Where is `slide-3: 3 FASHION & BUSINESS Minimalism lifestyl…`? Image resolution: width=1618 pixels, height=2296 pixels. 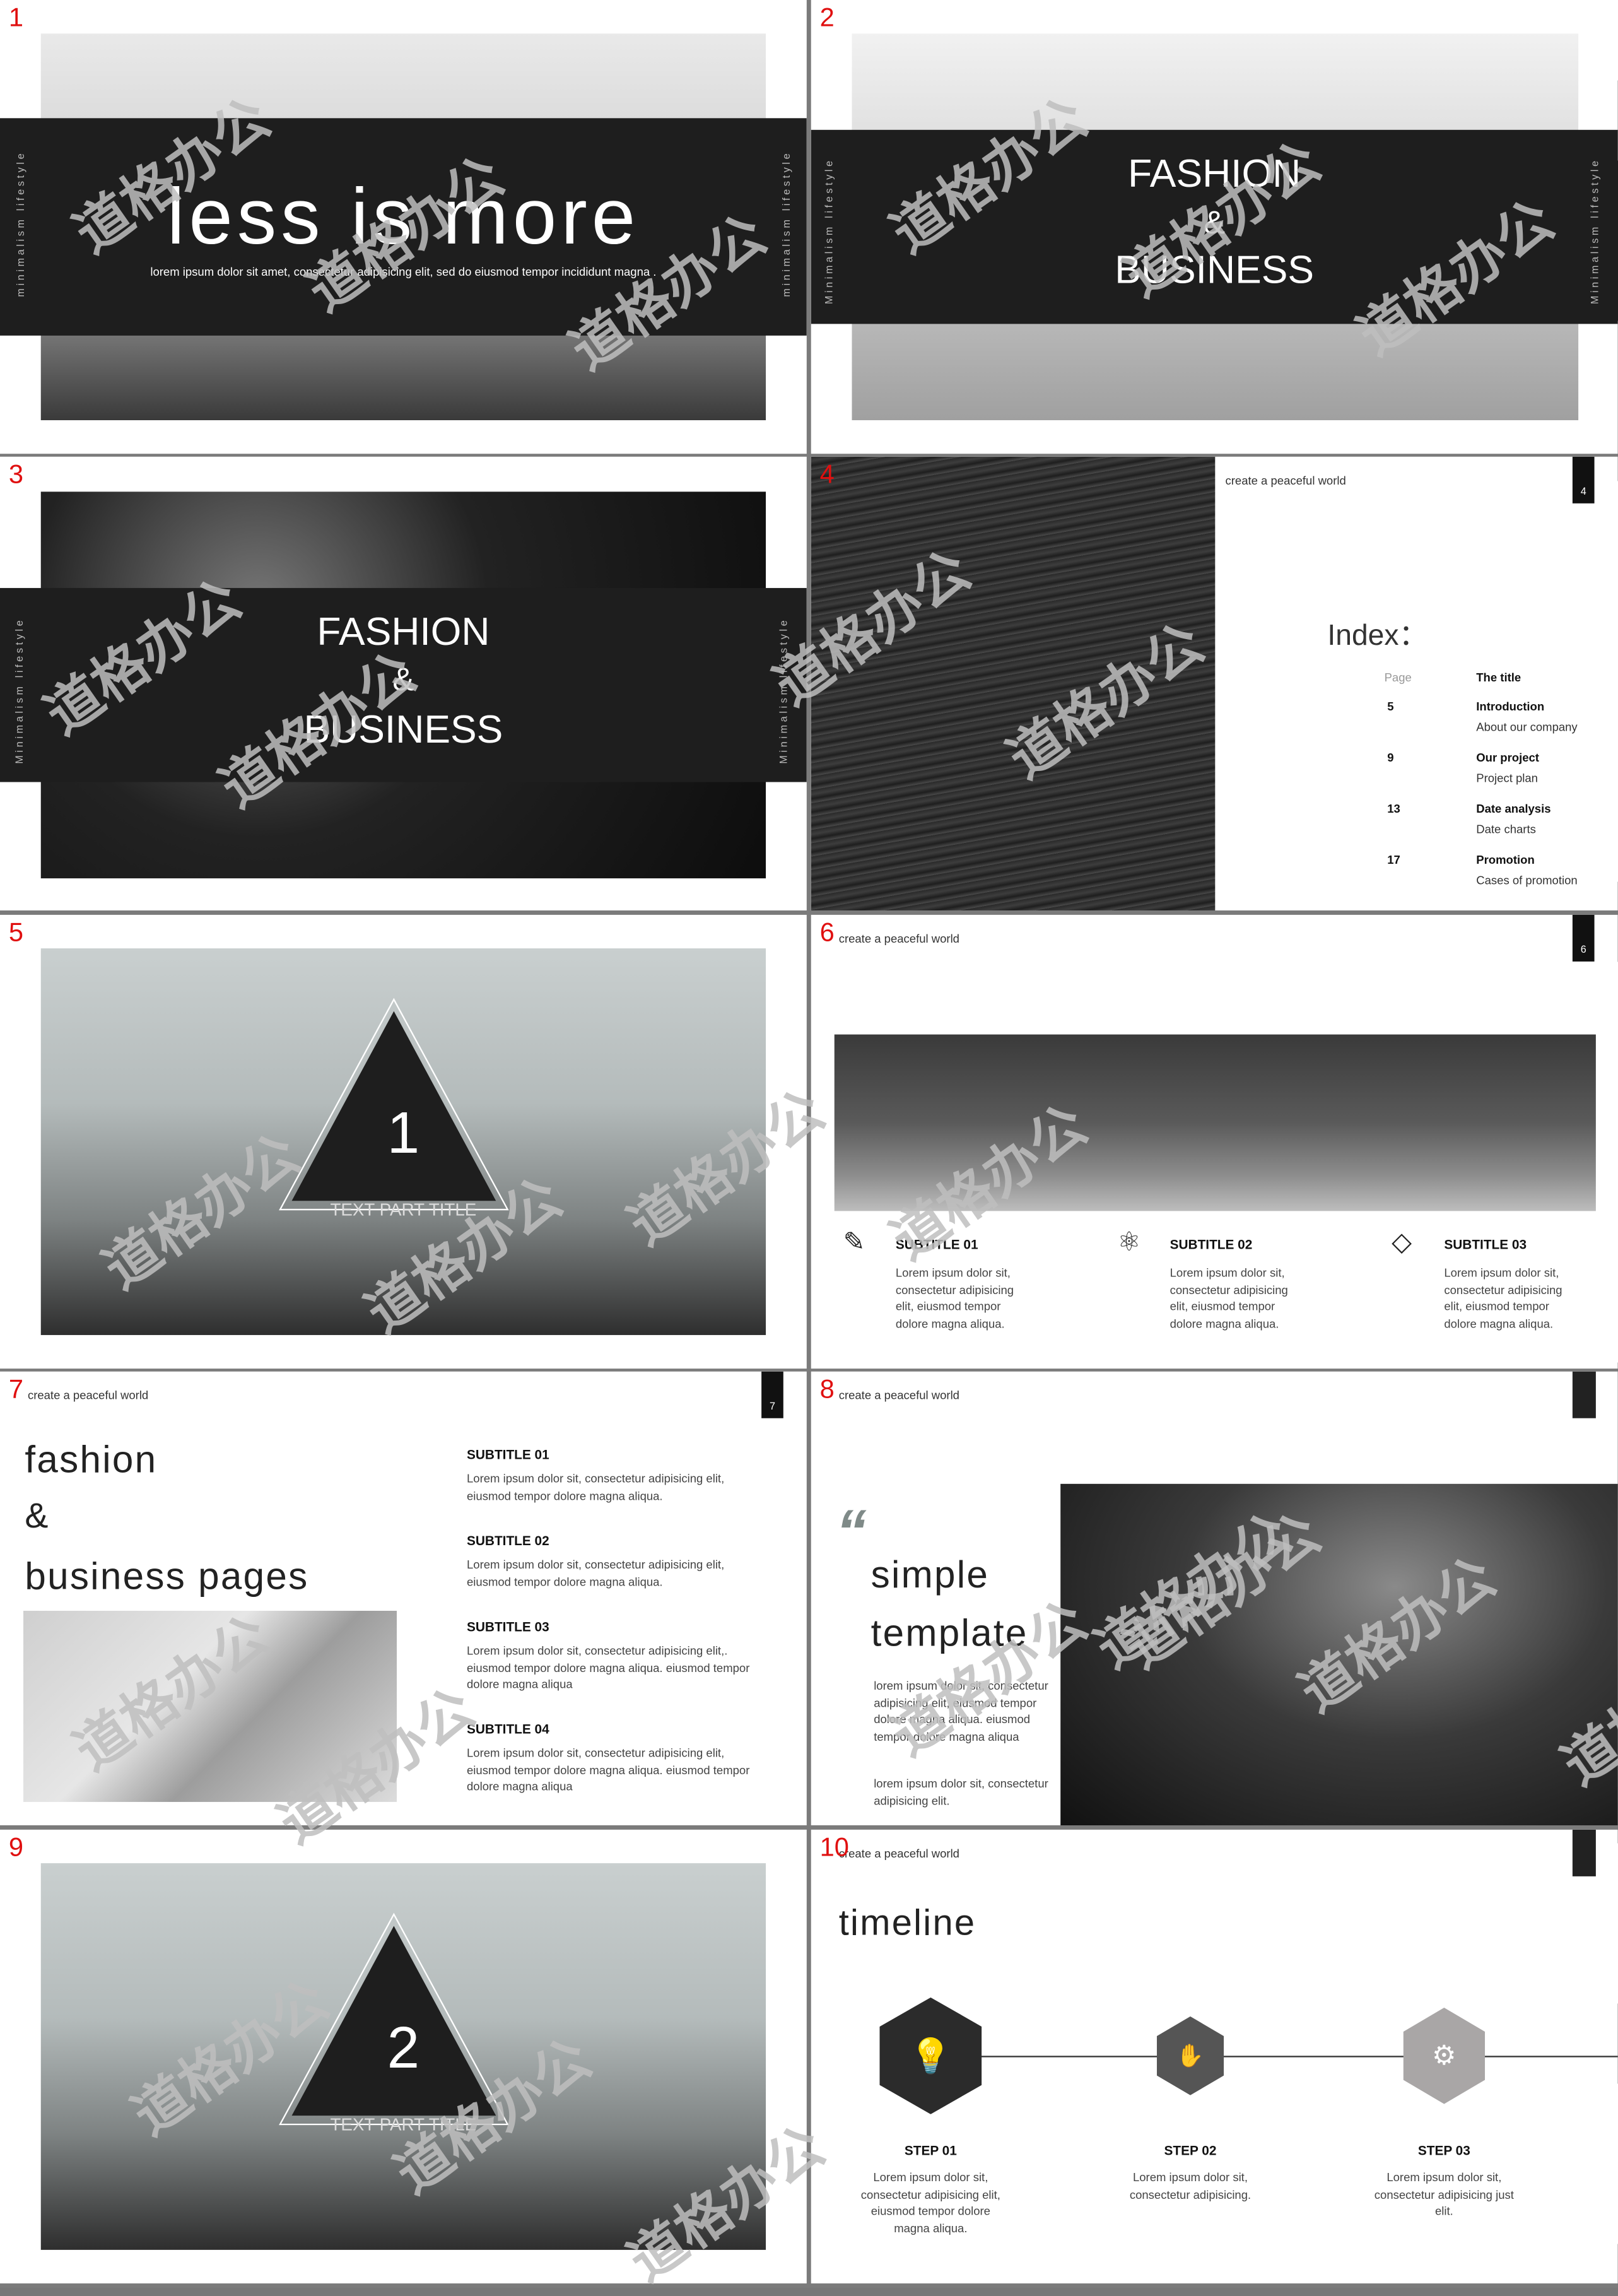
slide-3: 3 FASHION & BUSINESS Minimalism lifestyl… is located at coordinates (403, 683).